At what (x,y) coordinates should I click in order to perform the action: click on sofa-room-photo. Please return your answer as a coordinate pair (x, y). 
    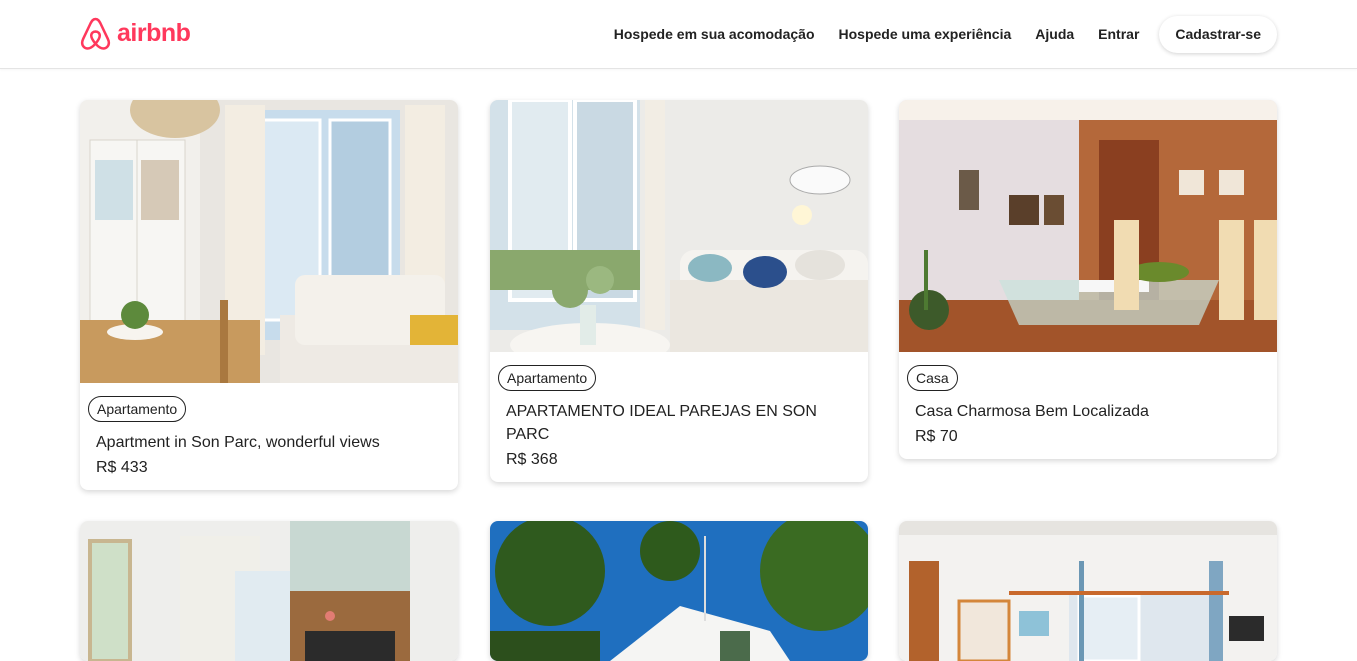
    Looking at the image, I should click on (679, 226).